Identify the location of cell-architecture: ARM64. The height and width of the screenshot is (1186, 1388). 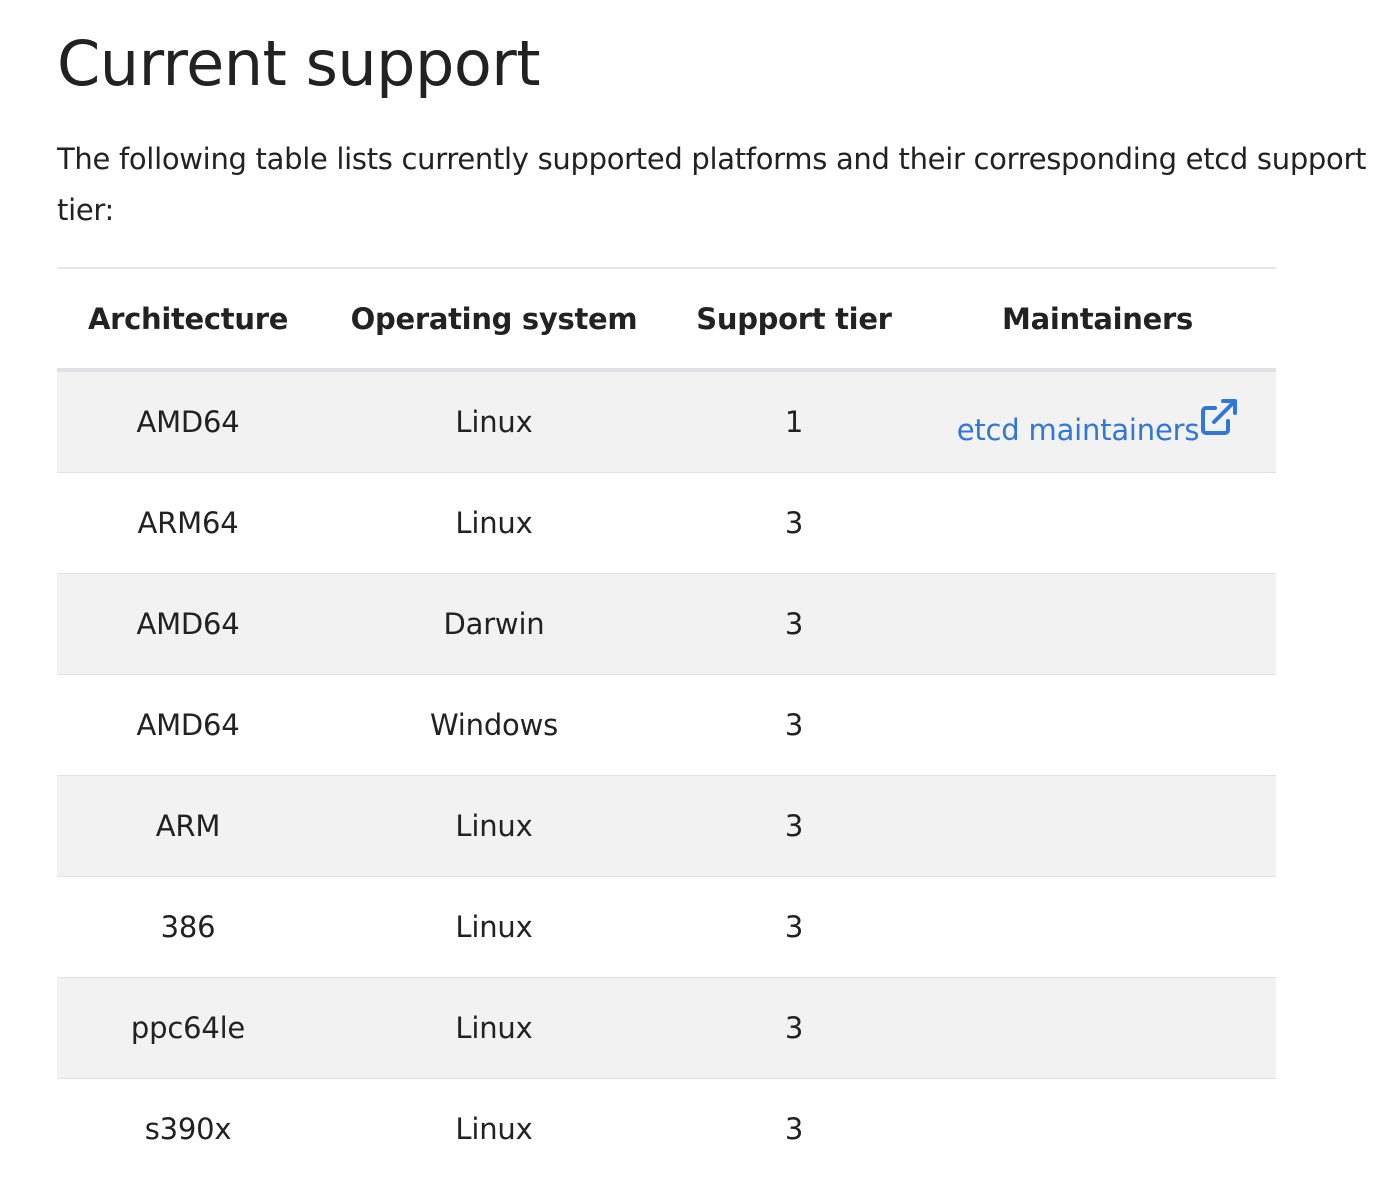
(188, 523).